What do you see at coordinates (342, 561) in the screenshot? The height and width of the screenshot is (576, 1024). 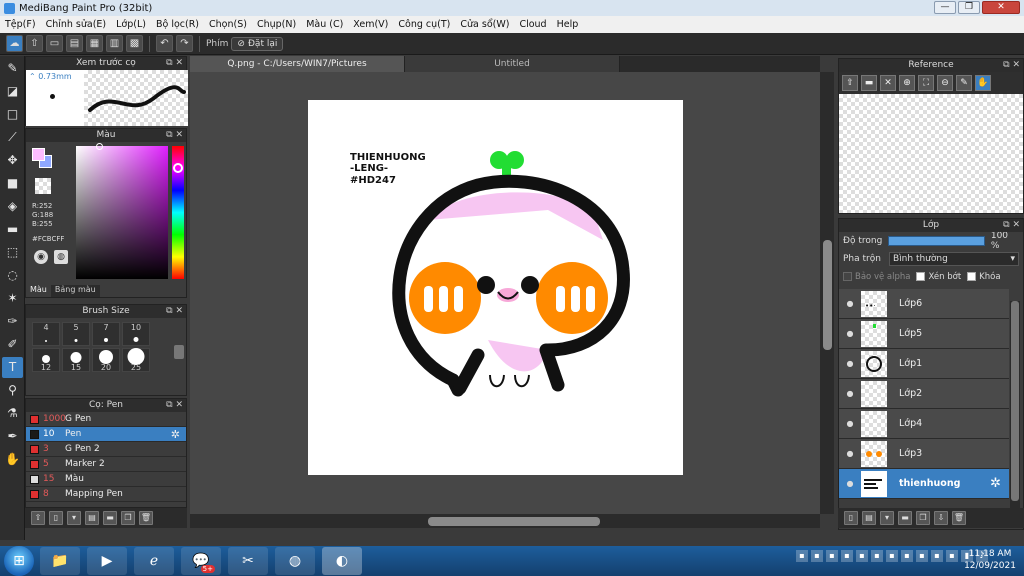 I see `medibang-icon: ◐` at bounding box center [342, 561].